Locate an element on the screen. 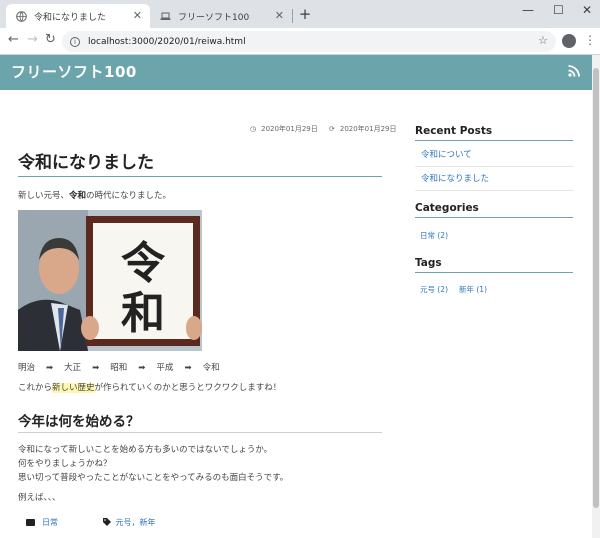 The height and width of the screenshot is (538, 600). post-title: 令和になりました is located at coordinates (86, 163).